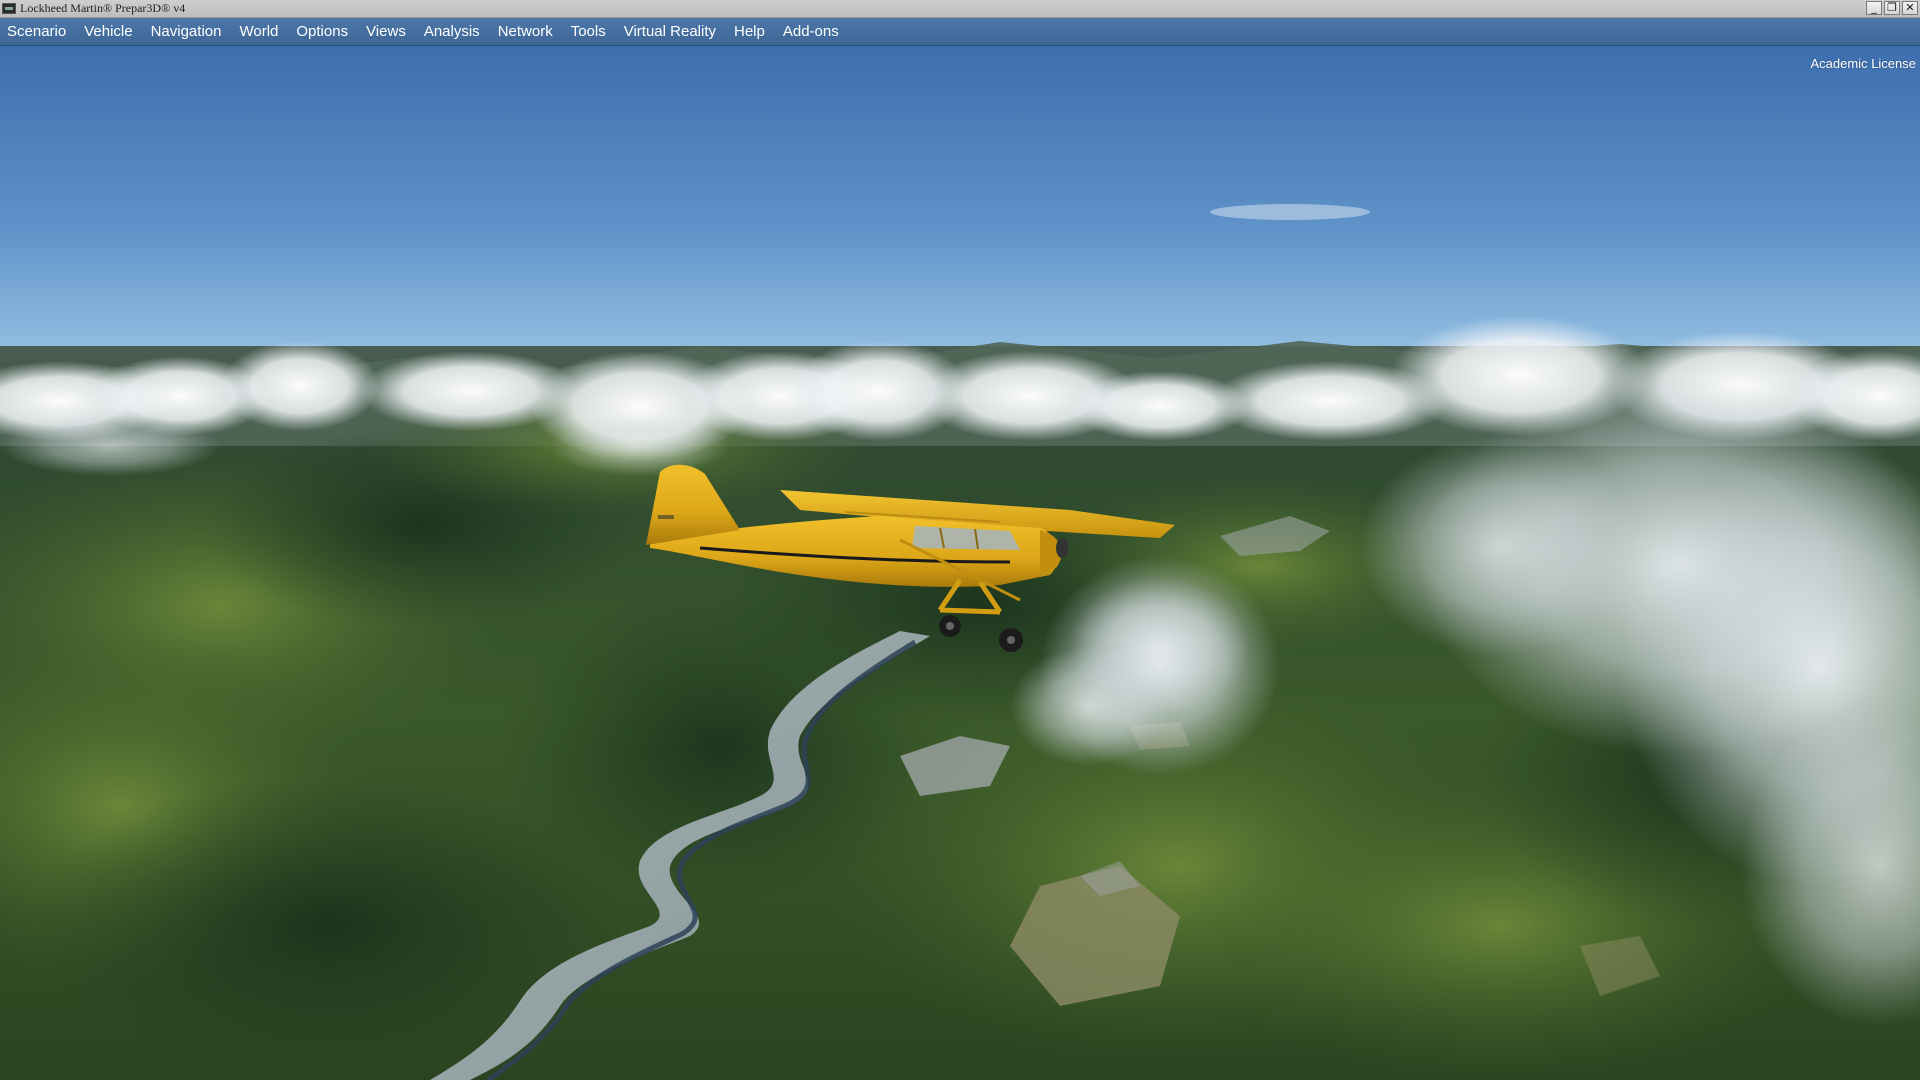  Describe the element at coordinates (323, 31) in the screenshot. I see `menu-options: Options` at that location.